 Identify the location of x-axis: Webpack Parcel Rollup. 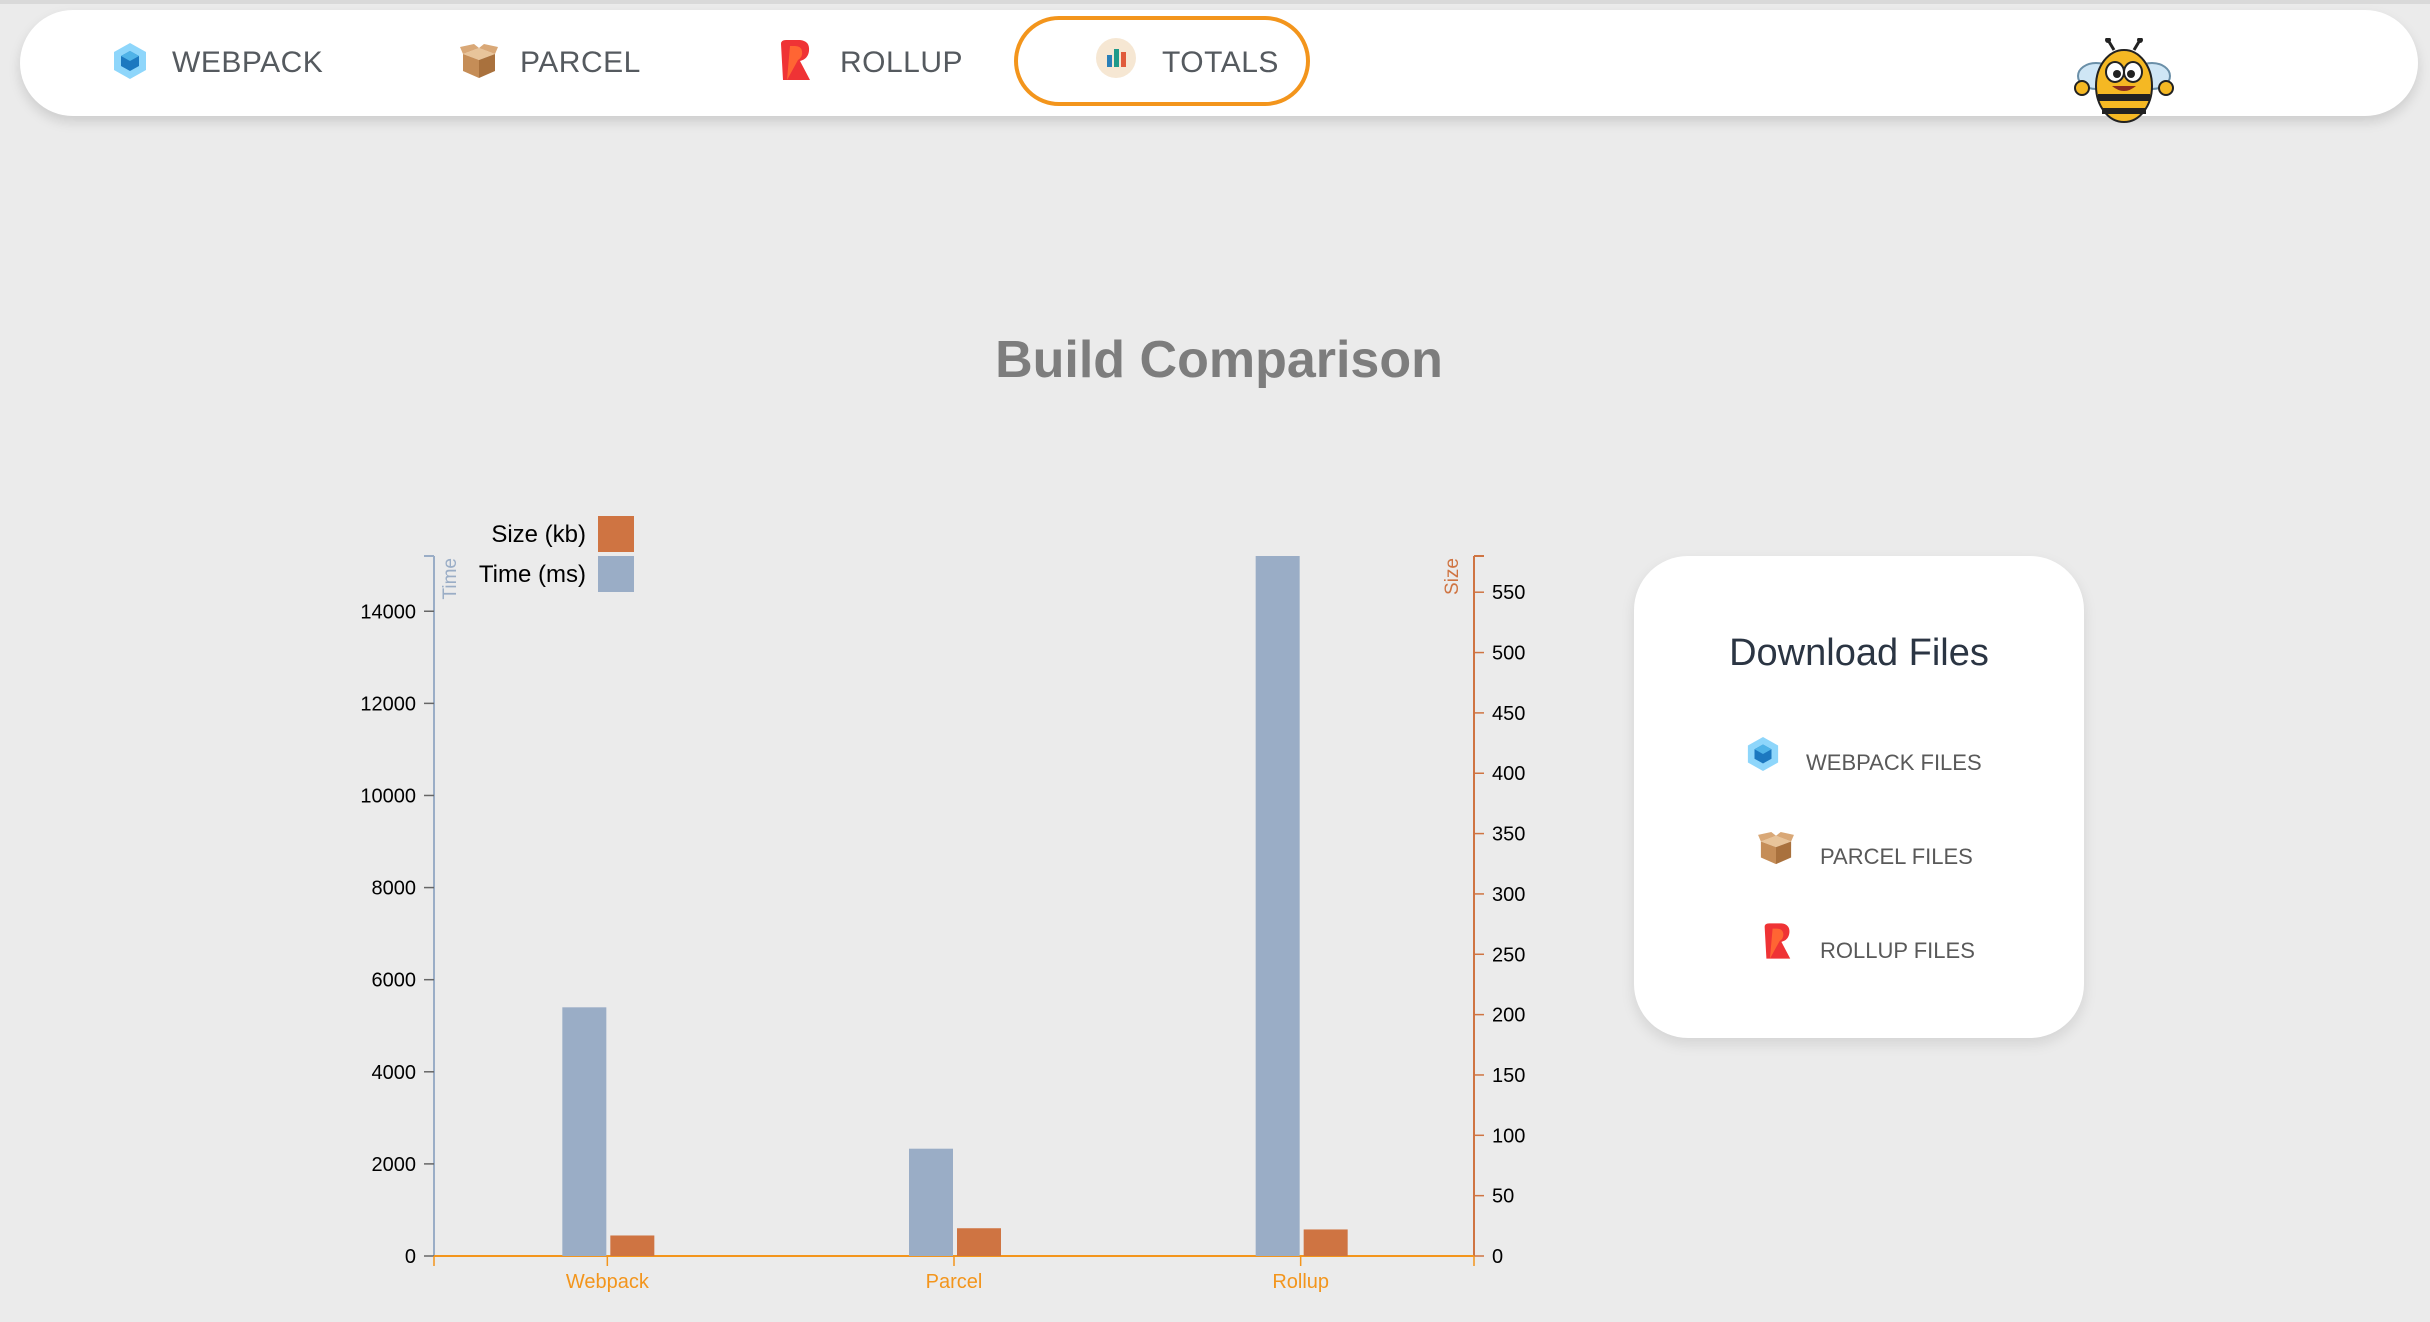
(954, 1274).